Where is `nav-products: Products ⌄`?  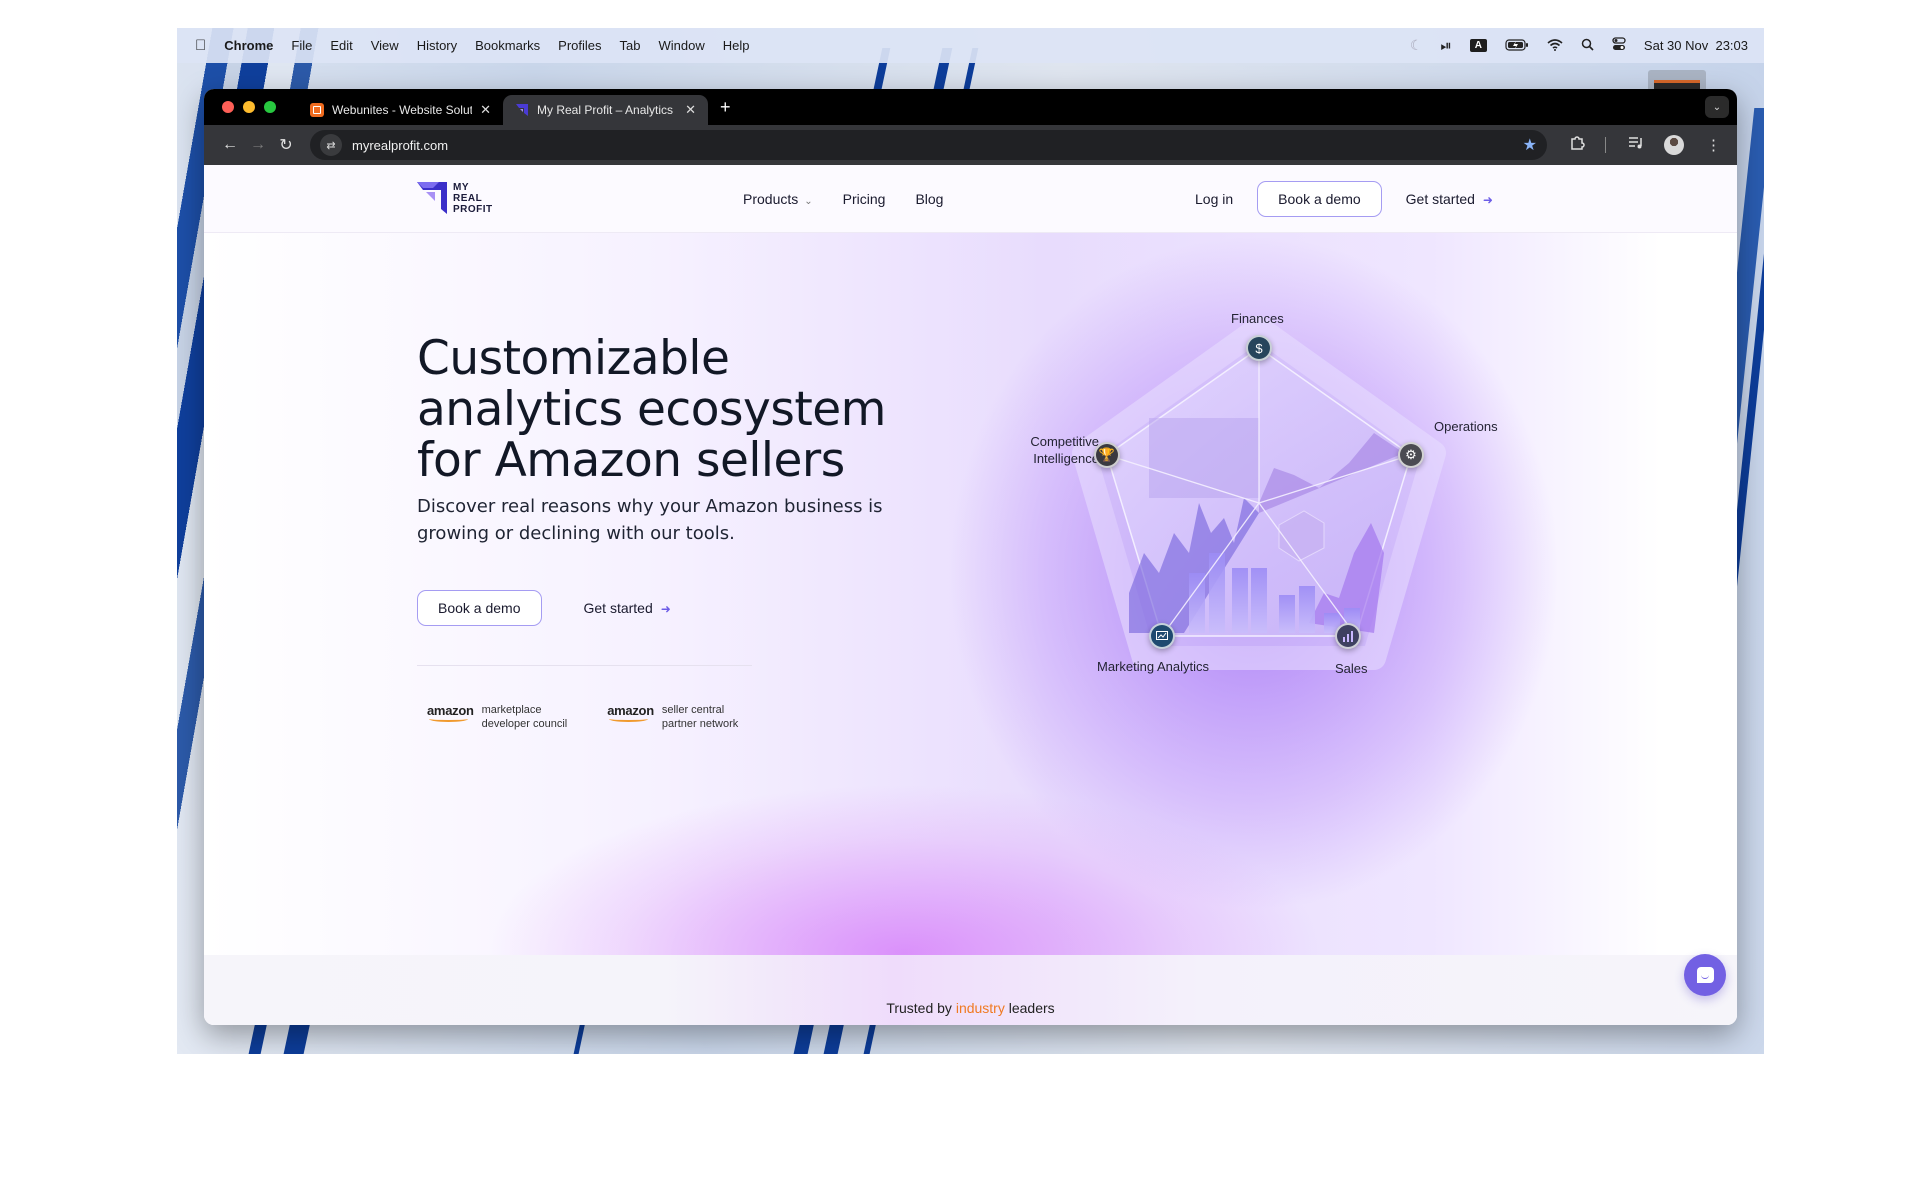 nav-products: Products ⌄ is located at coordinates (778, 199).